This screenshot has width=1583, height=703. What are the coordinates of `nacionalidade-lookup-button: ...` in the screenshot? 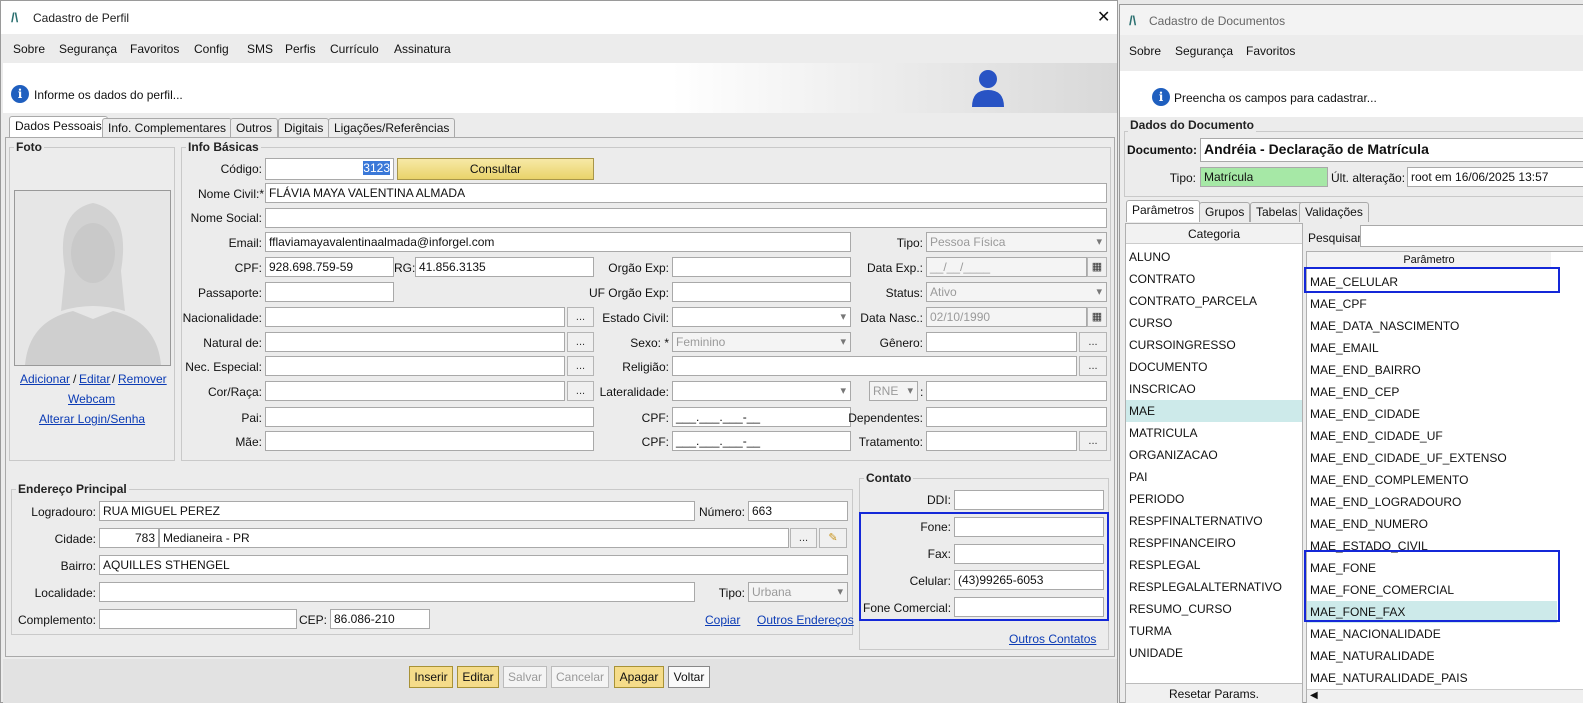 It's located at (580, 317).